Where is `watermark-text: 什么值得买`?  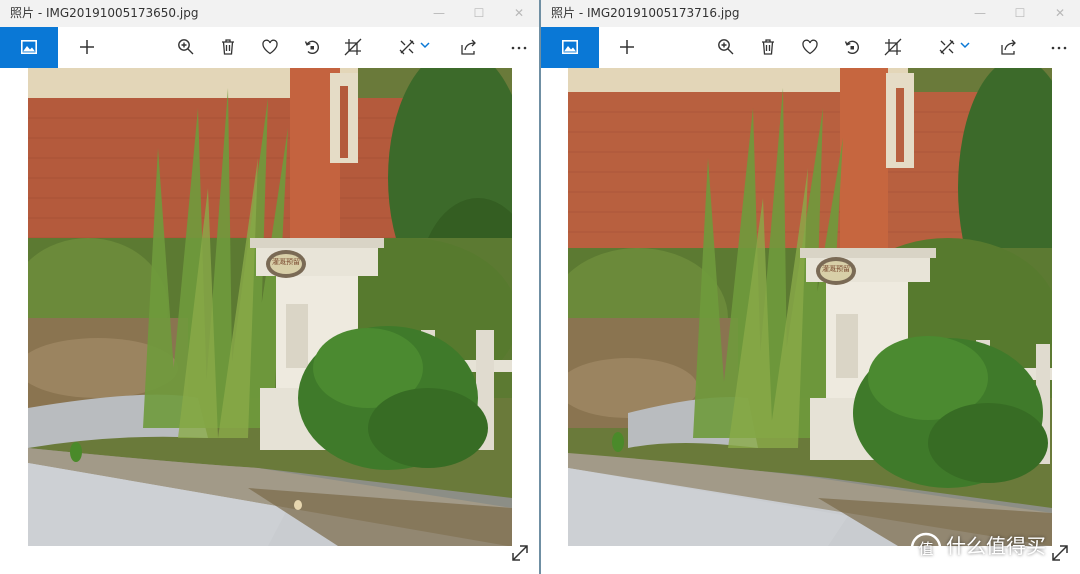
watermark-text: 什么值得买 is located at coordinates (996, 546).